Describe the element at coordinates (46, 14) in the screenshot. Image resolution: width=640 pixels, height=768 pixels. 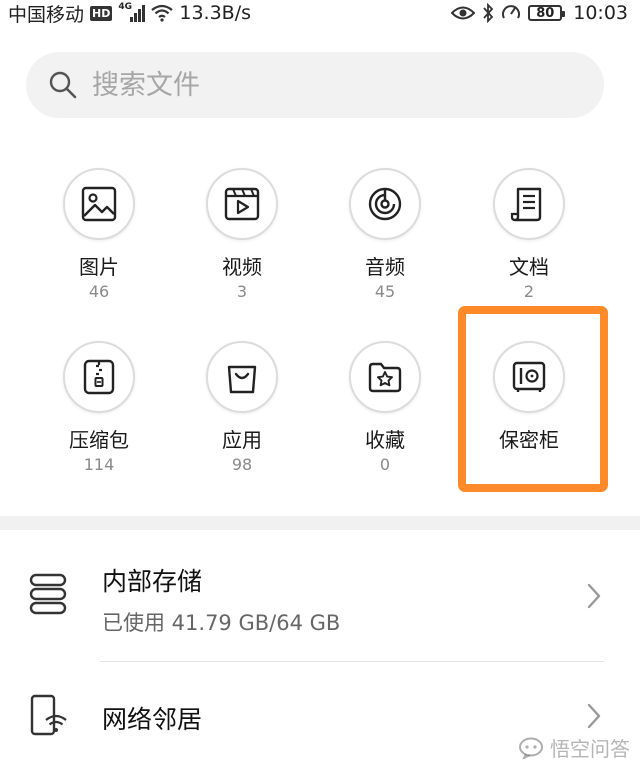
I see `carrier-name: 中国移动` at that location.